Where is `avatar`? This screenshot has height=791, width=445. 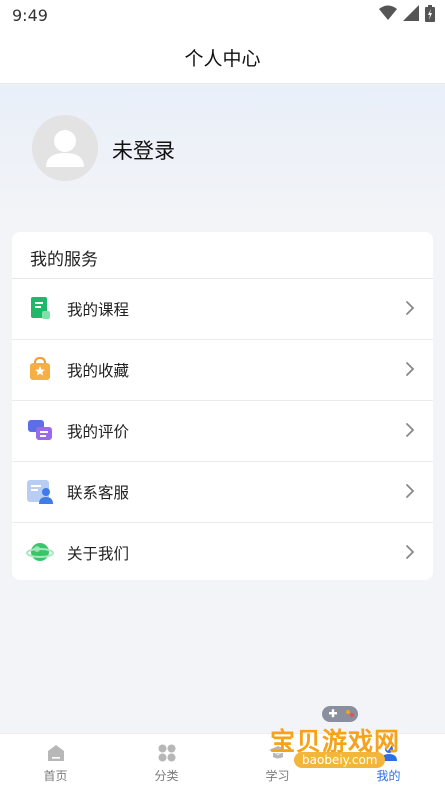
avatar is located at coordinates (65, 148).